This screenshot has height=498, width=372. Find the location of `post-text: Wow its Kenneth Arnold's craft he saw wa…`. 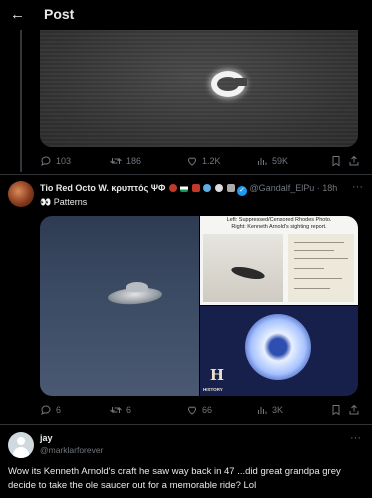

post-text: Wow its Kenneth Arnold's craft he saw wa… is located at coordinates (174, 478).